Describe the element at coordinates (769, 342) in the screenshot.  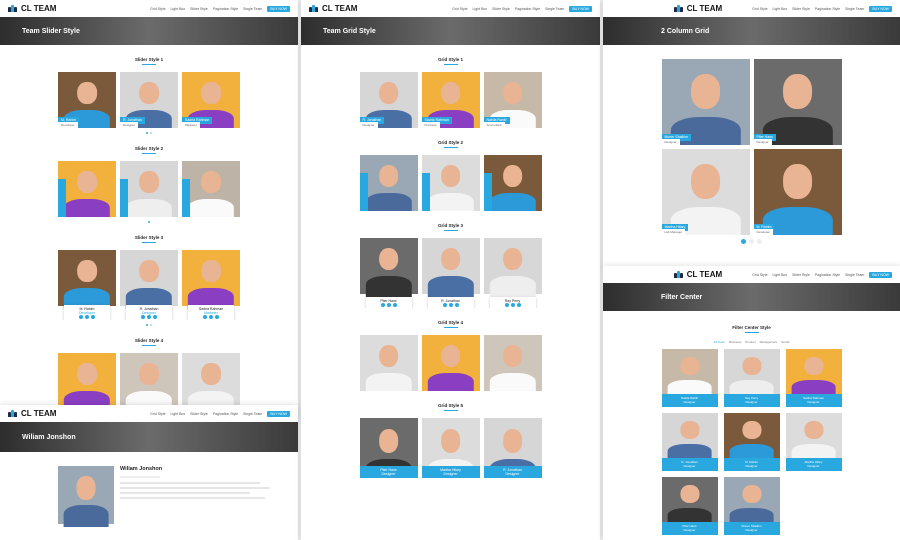
I see `filter-tab-management: Management` at that location.